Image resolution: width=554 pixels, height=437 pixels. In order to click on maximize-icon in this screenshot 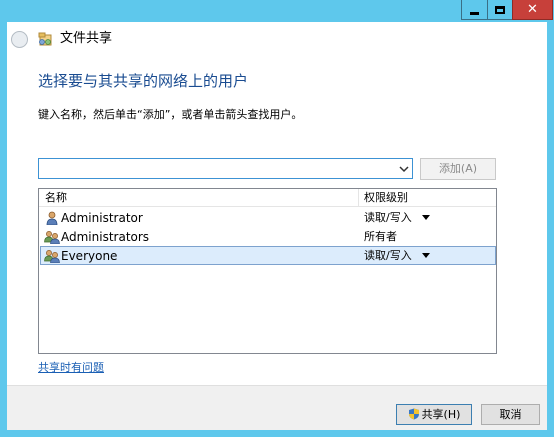, I will do `click(500, 9)`.